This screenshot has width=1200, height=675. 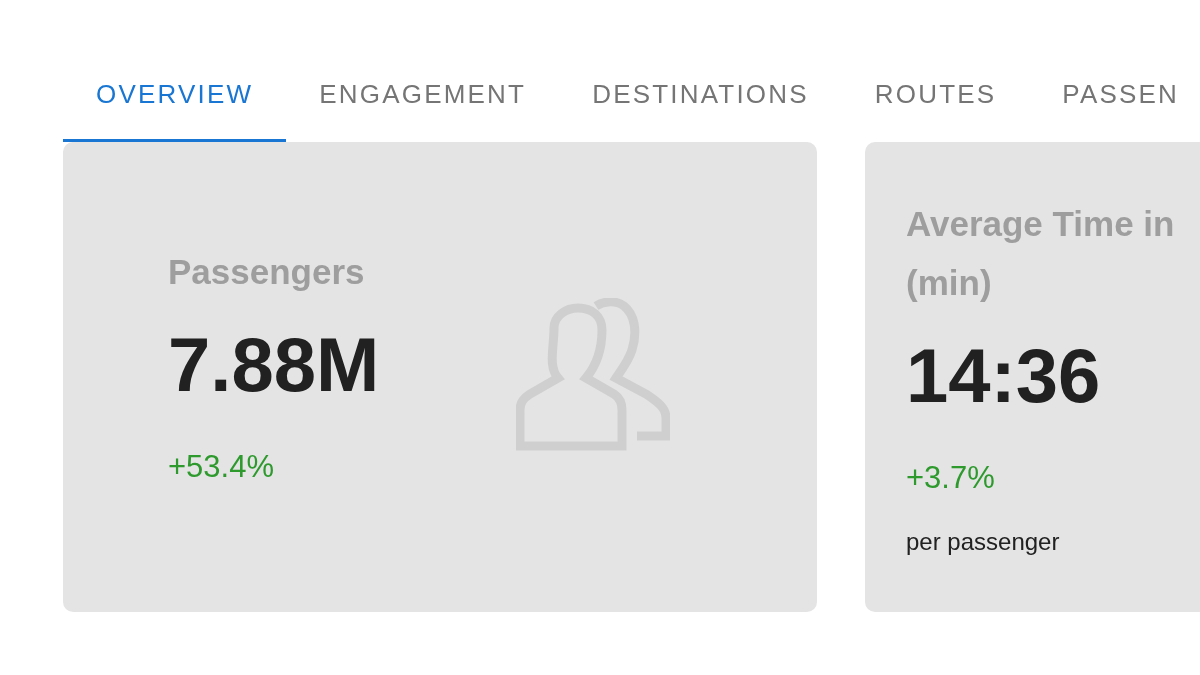 I want to click on stat-title: Average Time in (min), so click(x=1041, y=253).